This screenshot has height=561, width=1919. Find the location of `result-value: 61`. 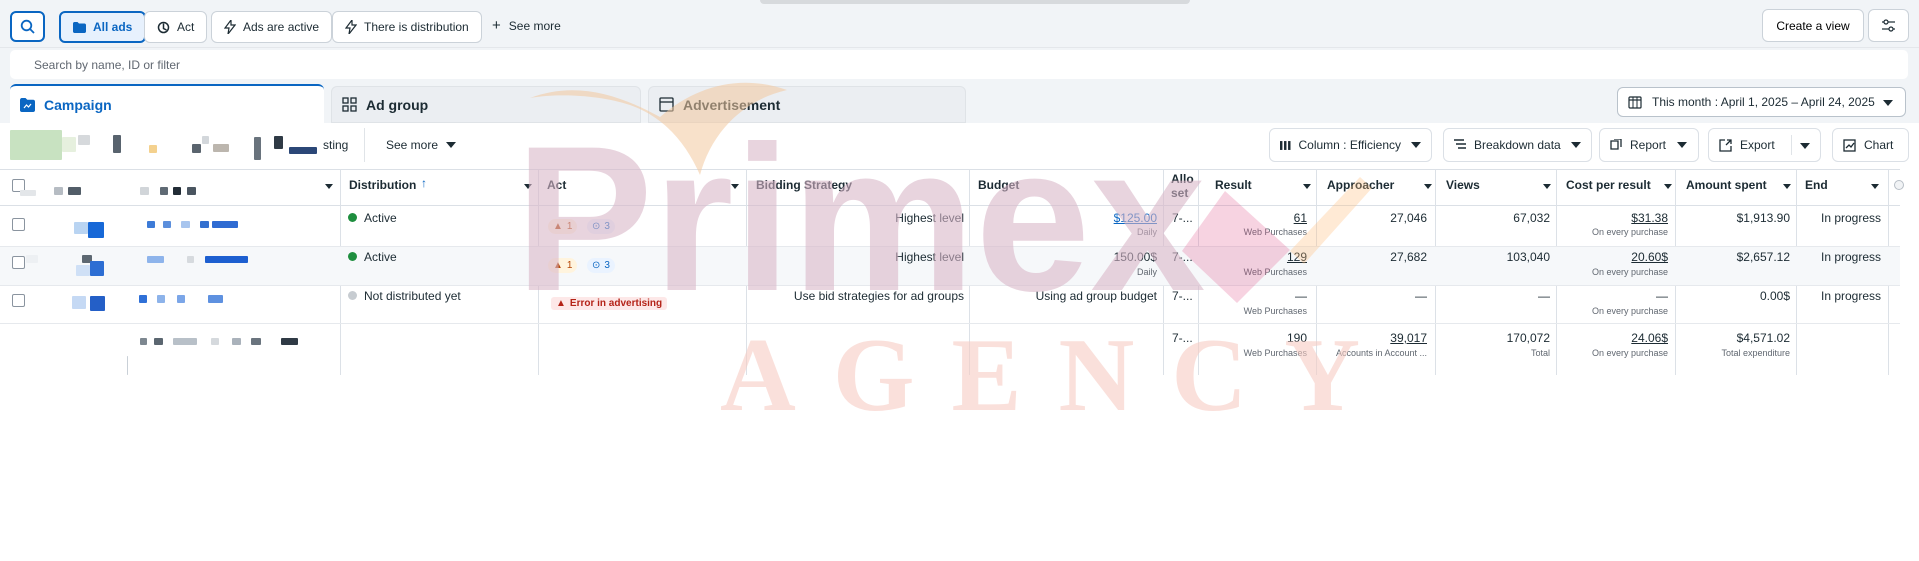

result-value: 61 is located at coordinates (1264, 218).